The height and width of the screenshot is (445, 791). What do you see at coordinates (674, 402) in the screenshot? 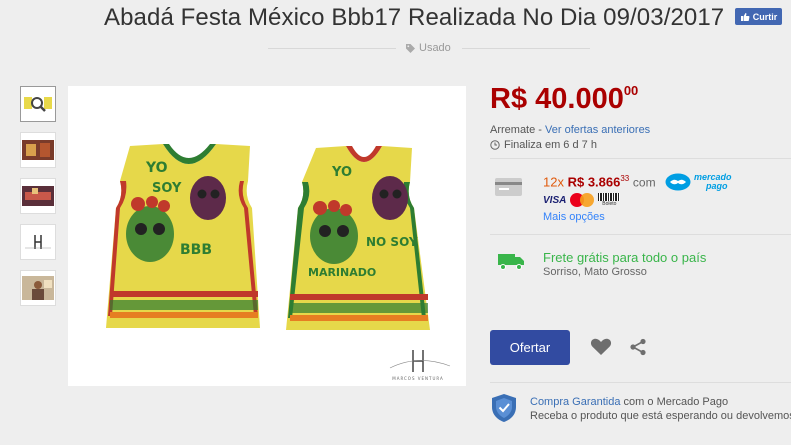
I see `purchase-guarantee-text: com o Mercado Pago` at bounding box center [674, 402].